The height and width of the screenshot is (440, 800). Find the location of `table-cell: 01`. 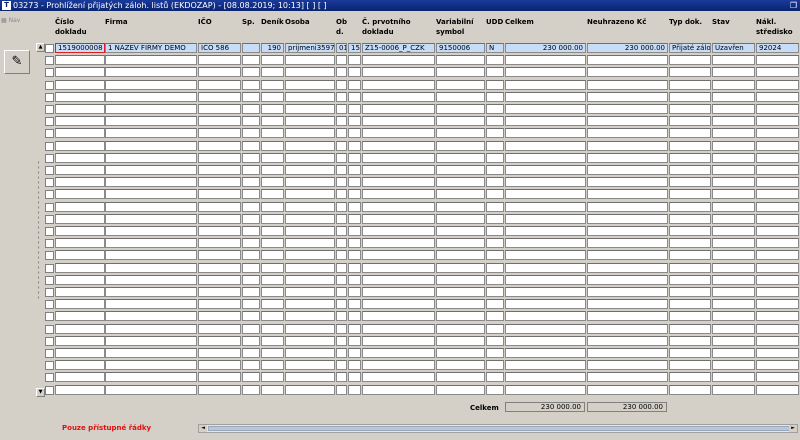

table-cell: 01 is located at coordinates (341, 48).